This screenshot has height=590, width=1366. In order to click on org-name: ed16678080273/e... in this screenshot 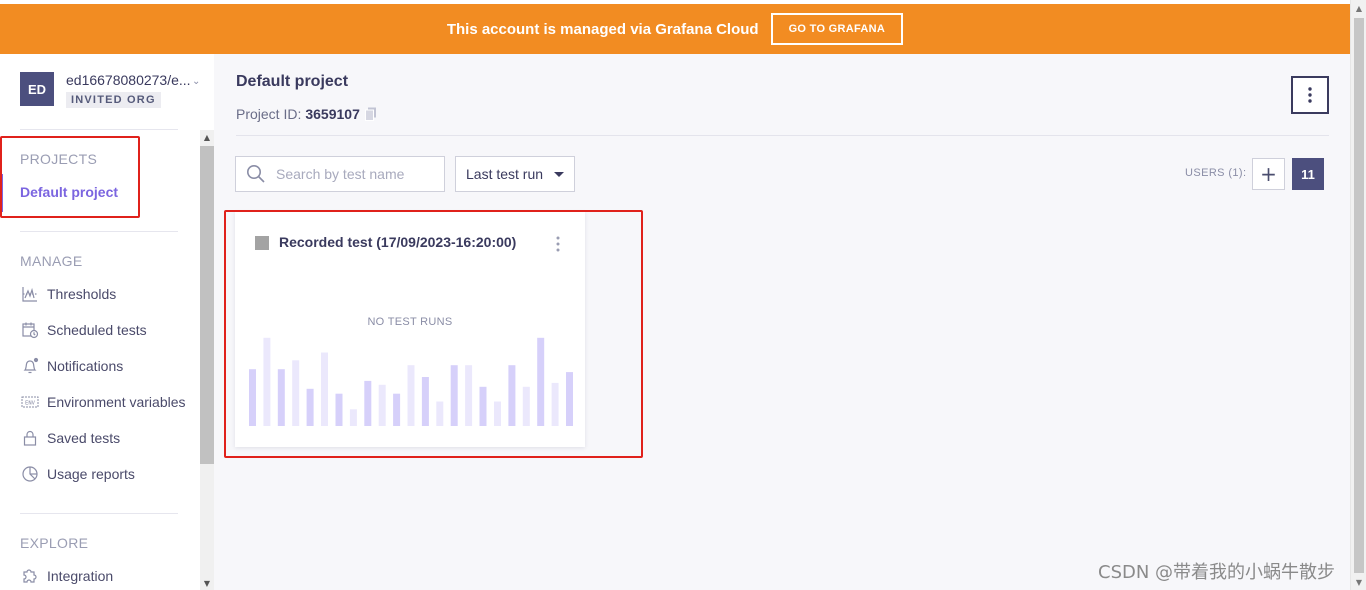, I will do `click(128, 80)`.